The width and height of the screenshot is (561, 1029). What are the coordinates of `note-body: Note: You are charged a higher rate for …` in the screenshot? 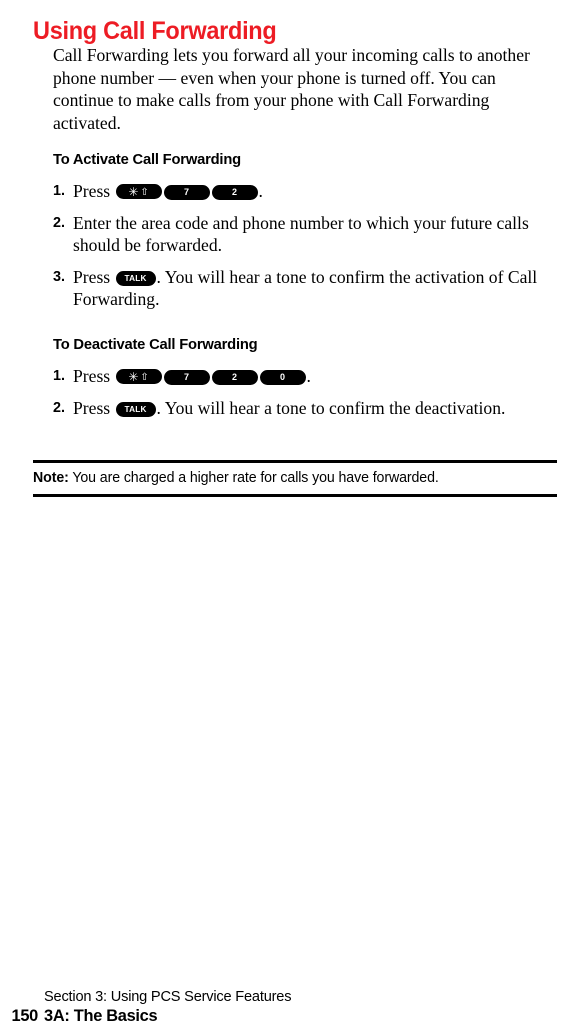 It's located at (291, 478).